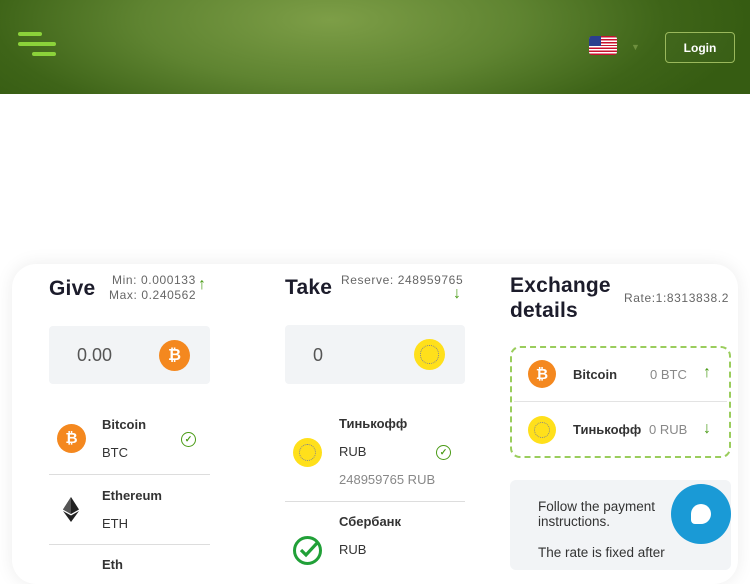  What do you see at coordinates (38, 47) in the screenshot?
I see `menu-icon` at bounding box center [38, 47].